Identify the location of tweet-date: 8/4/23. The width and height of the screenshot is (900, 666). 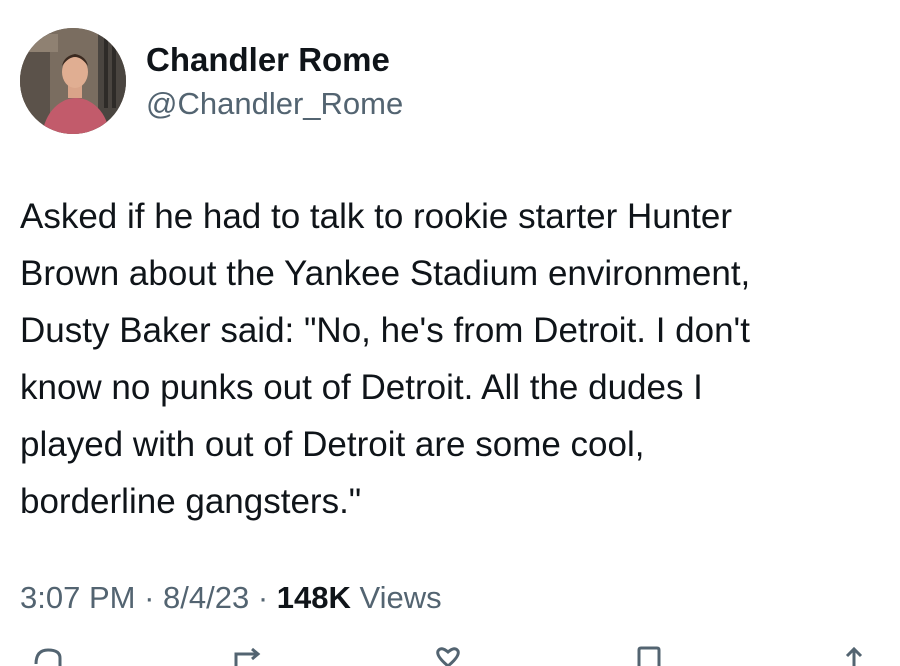
(206, 597).